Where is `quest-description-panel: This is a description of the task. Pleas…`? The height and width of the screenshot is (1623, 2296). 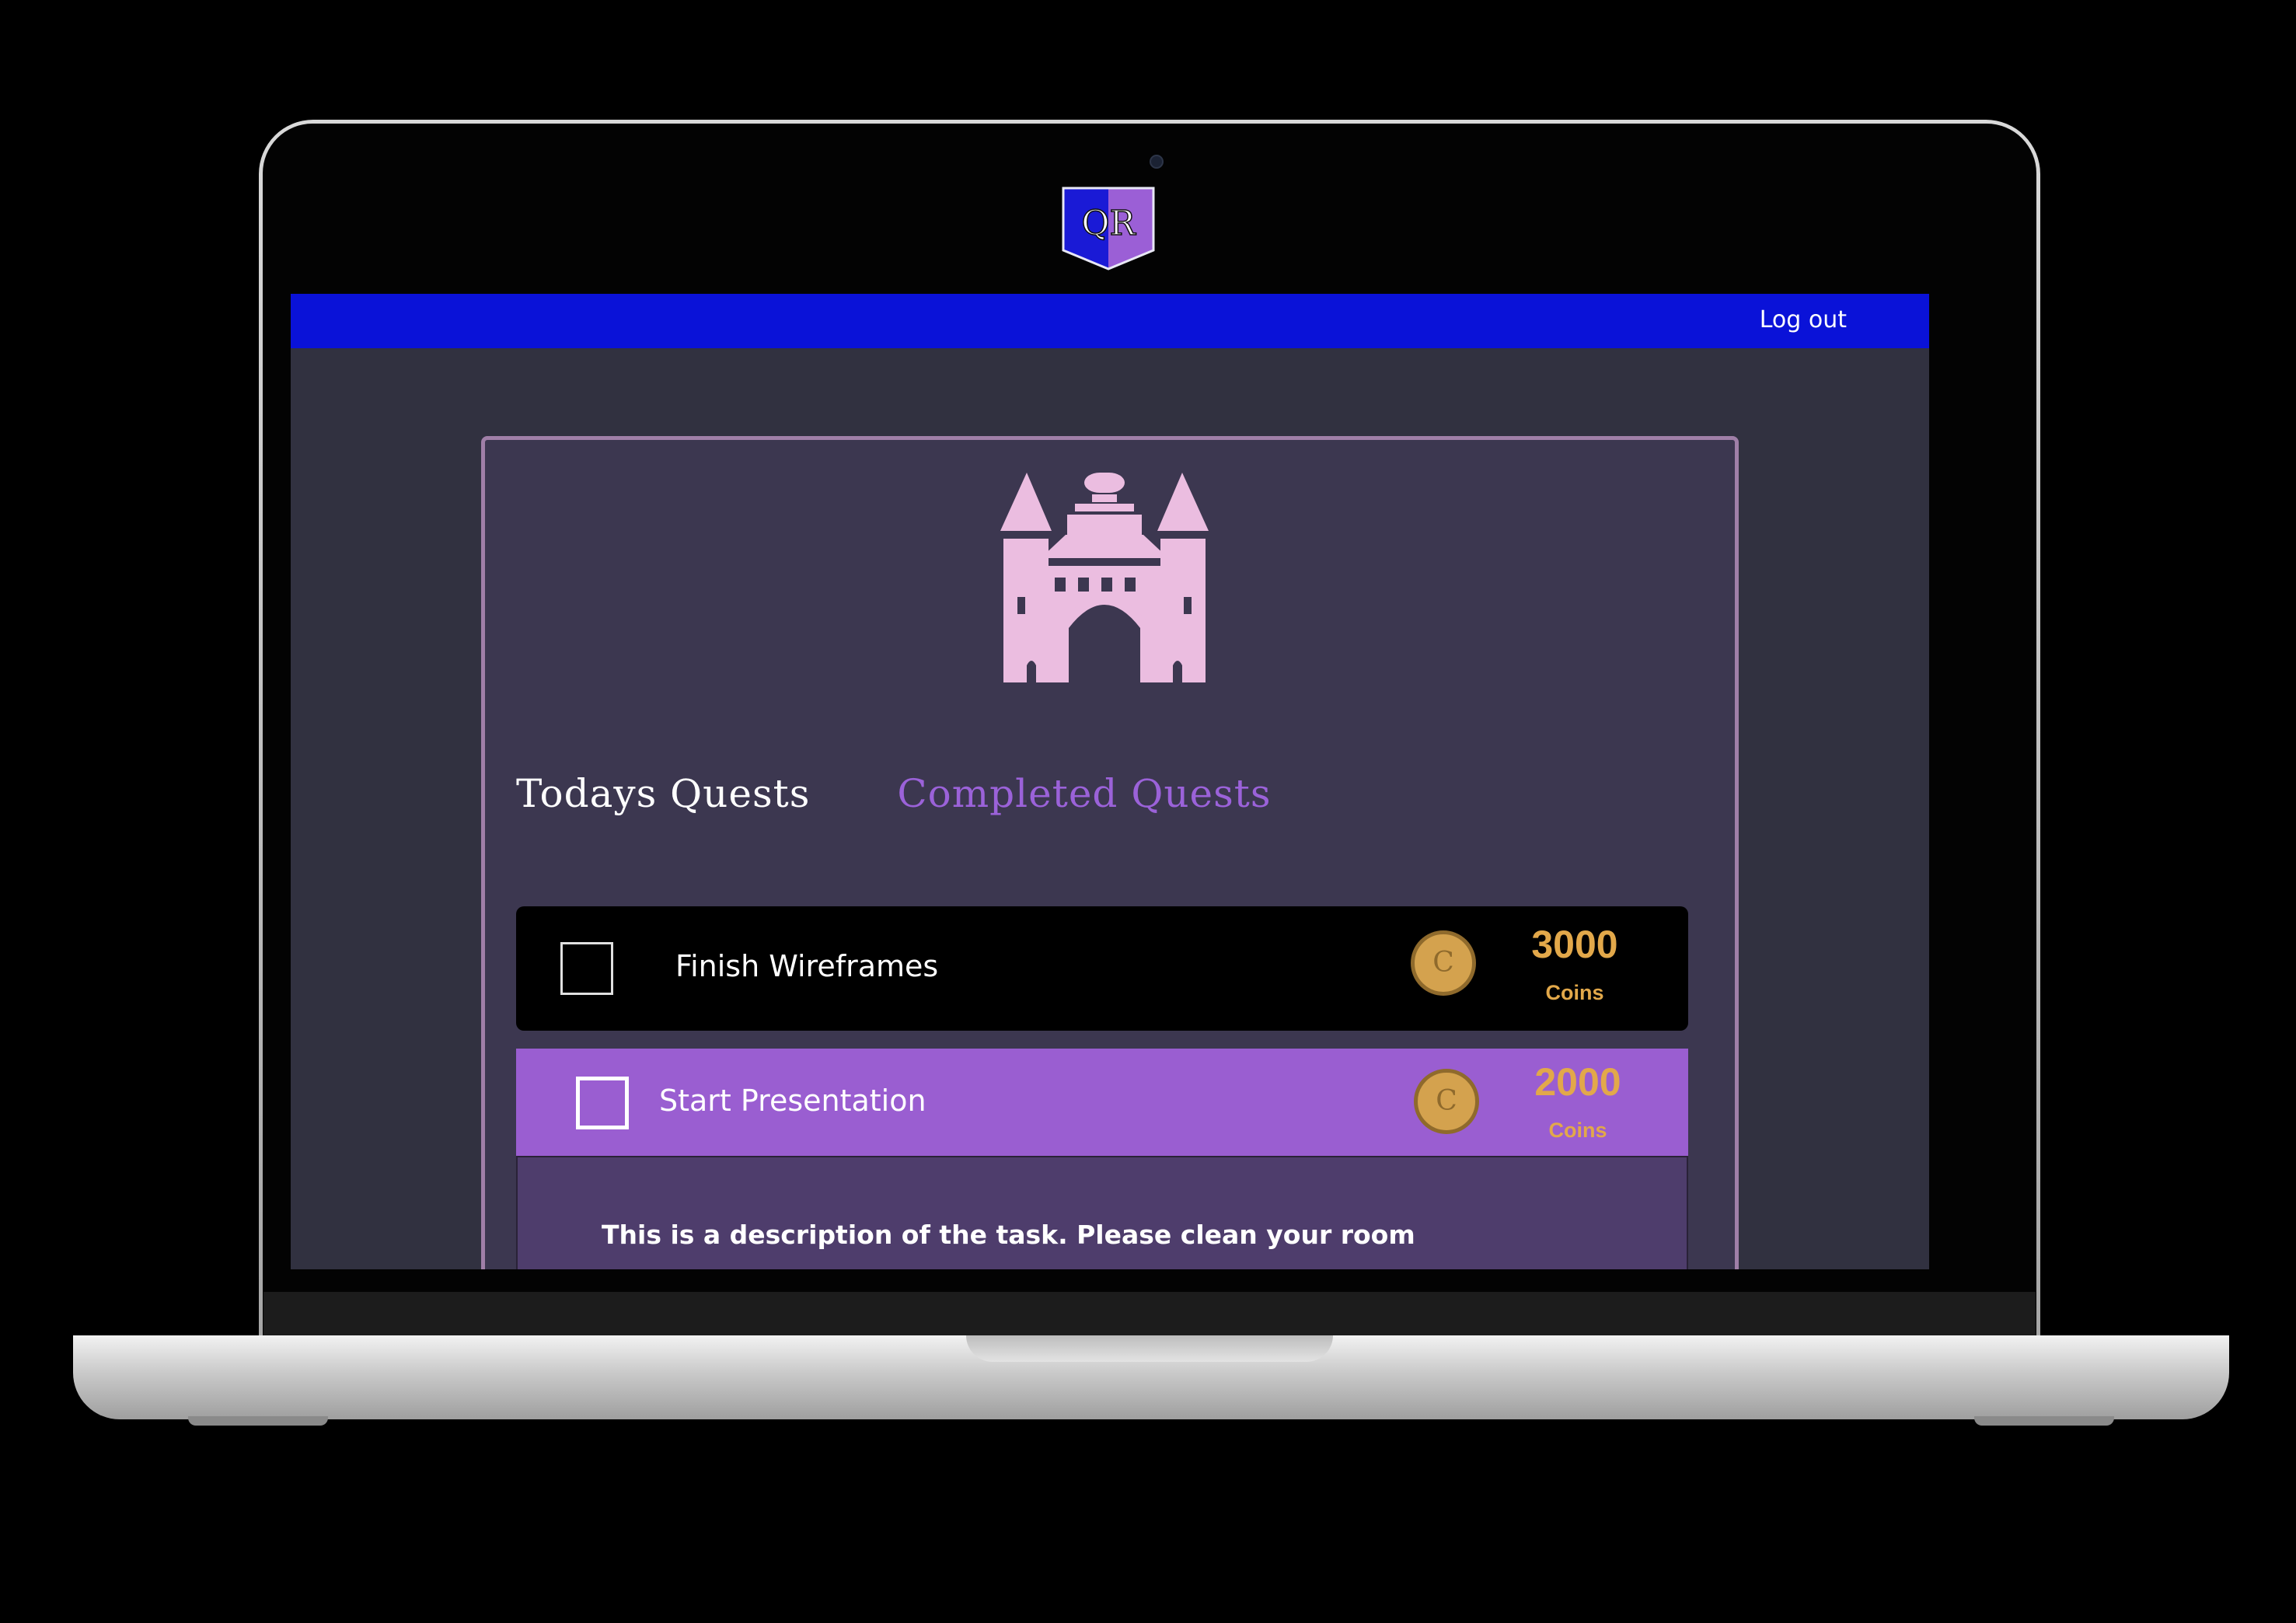 quest-description-panel: This is a description of the task. Pleas… is located at coordinates (1102, 1212).